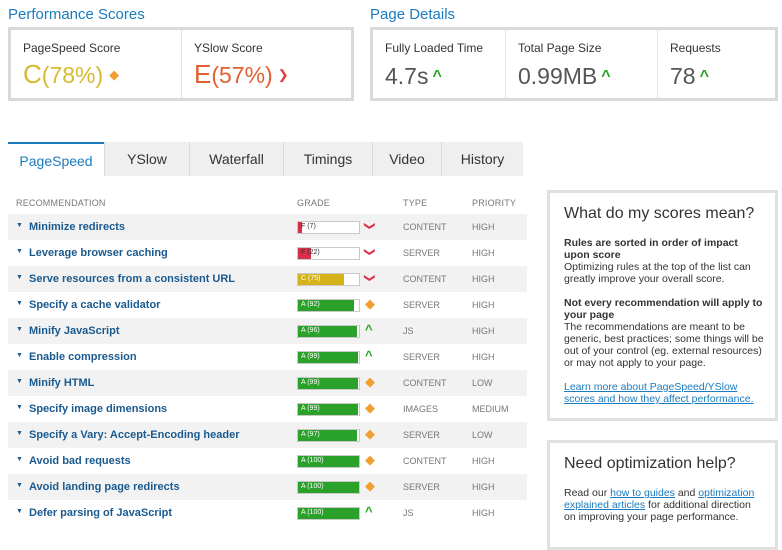  Describe the element at coordinates (203, 74) in the screenshot. I see `yslow-grade: E` at that location.